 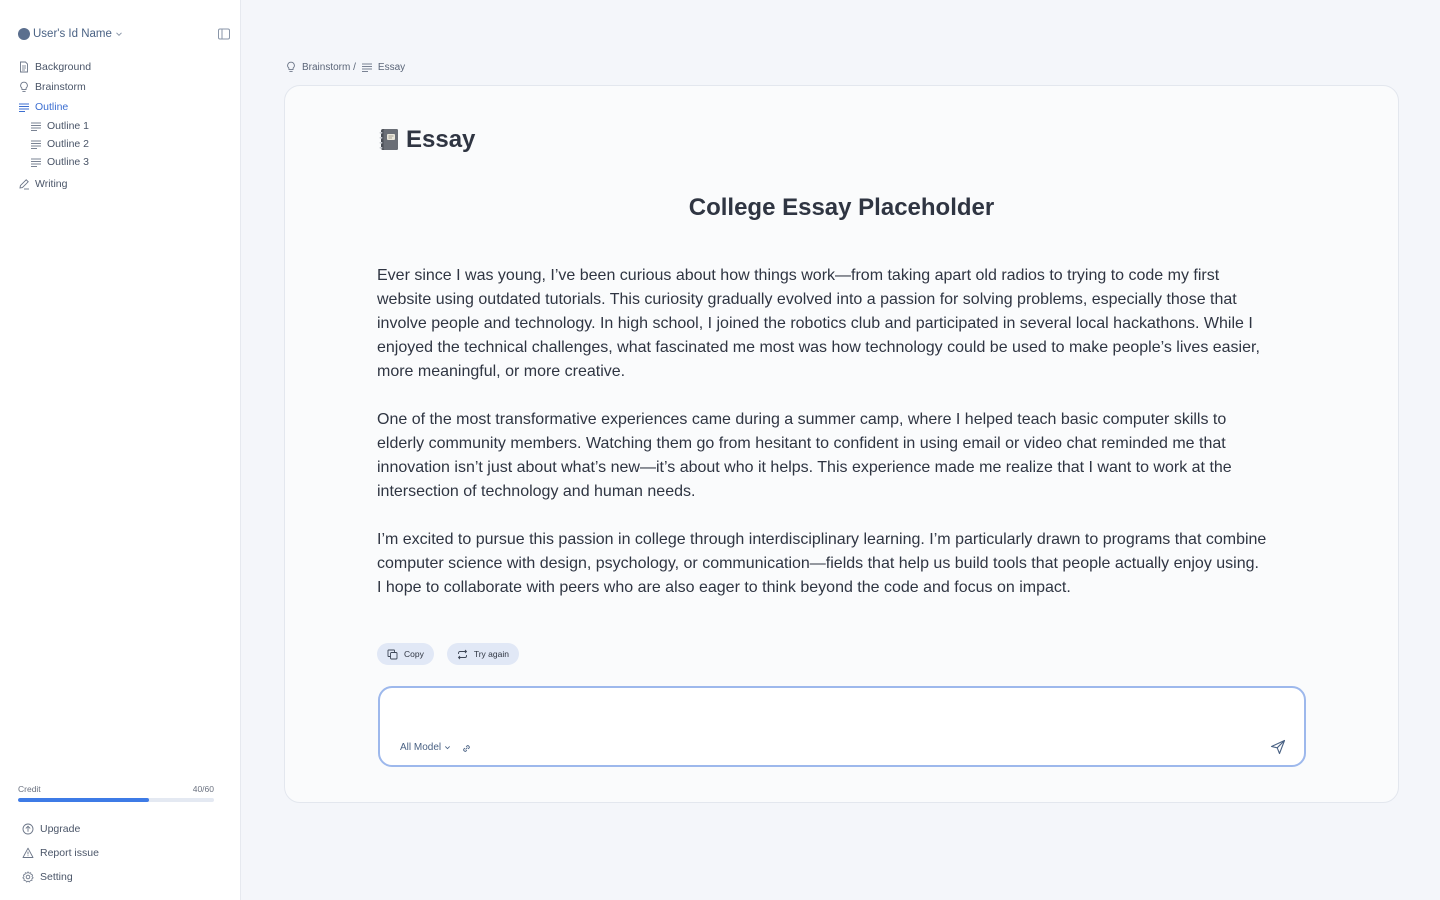 I want to click on sidebar-item-brainstorm: Brainstorm, so click(x=123, y=87).